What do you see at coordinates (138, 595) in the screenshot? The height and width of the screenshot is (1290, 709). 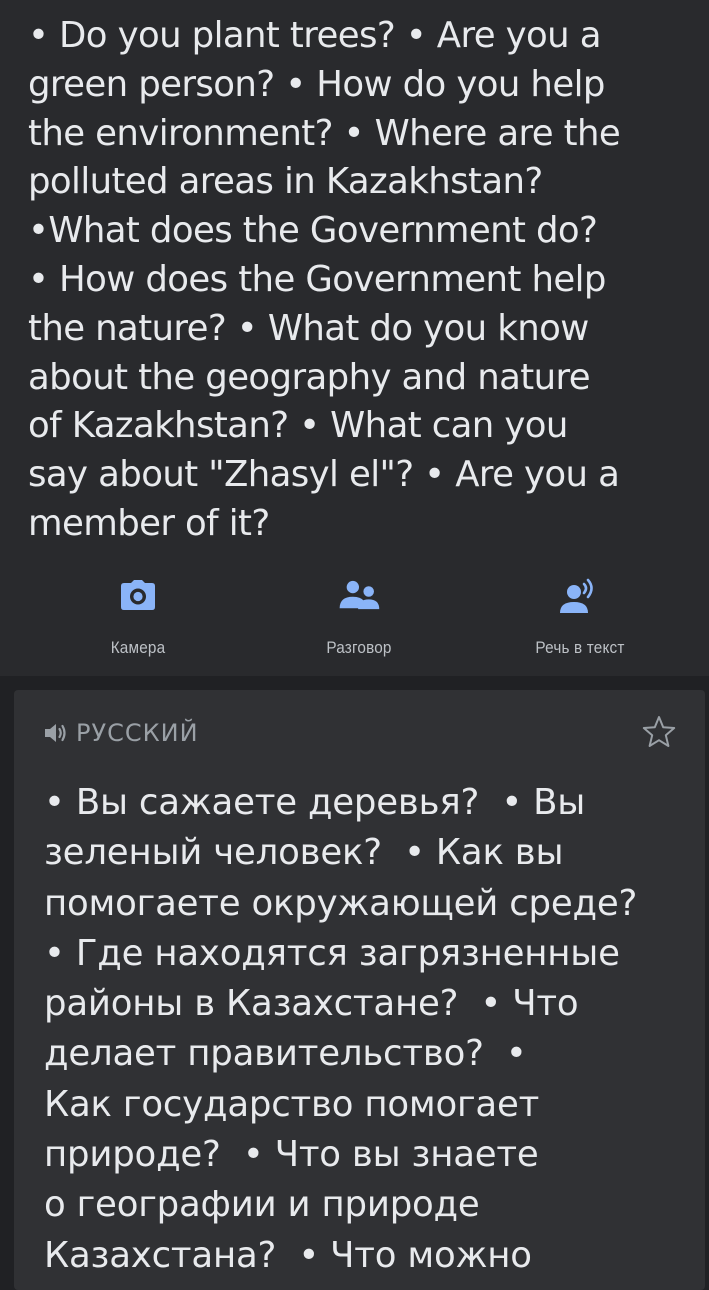 I see `camera-icon` at bounding box center [138, 595].